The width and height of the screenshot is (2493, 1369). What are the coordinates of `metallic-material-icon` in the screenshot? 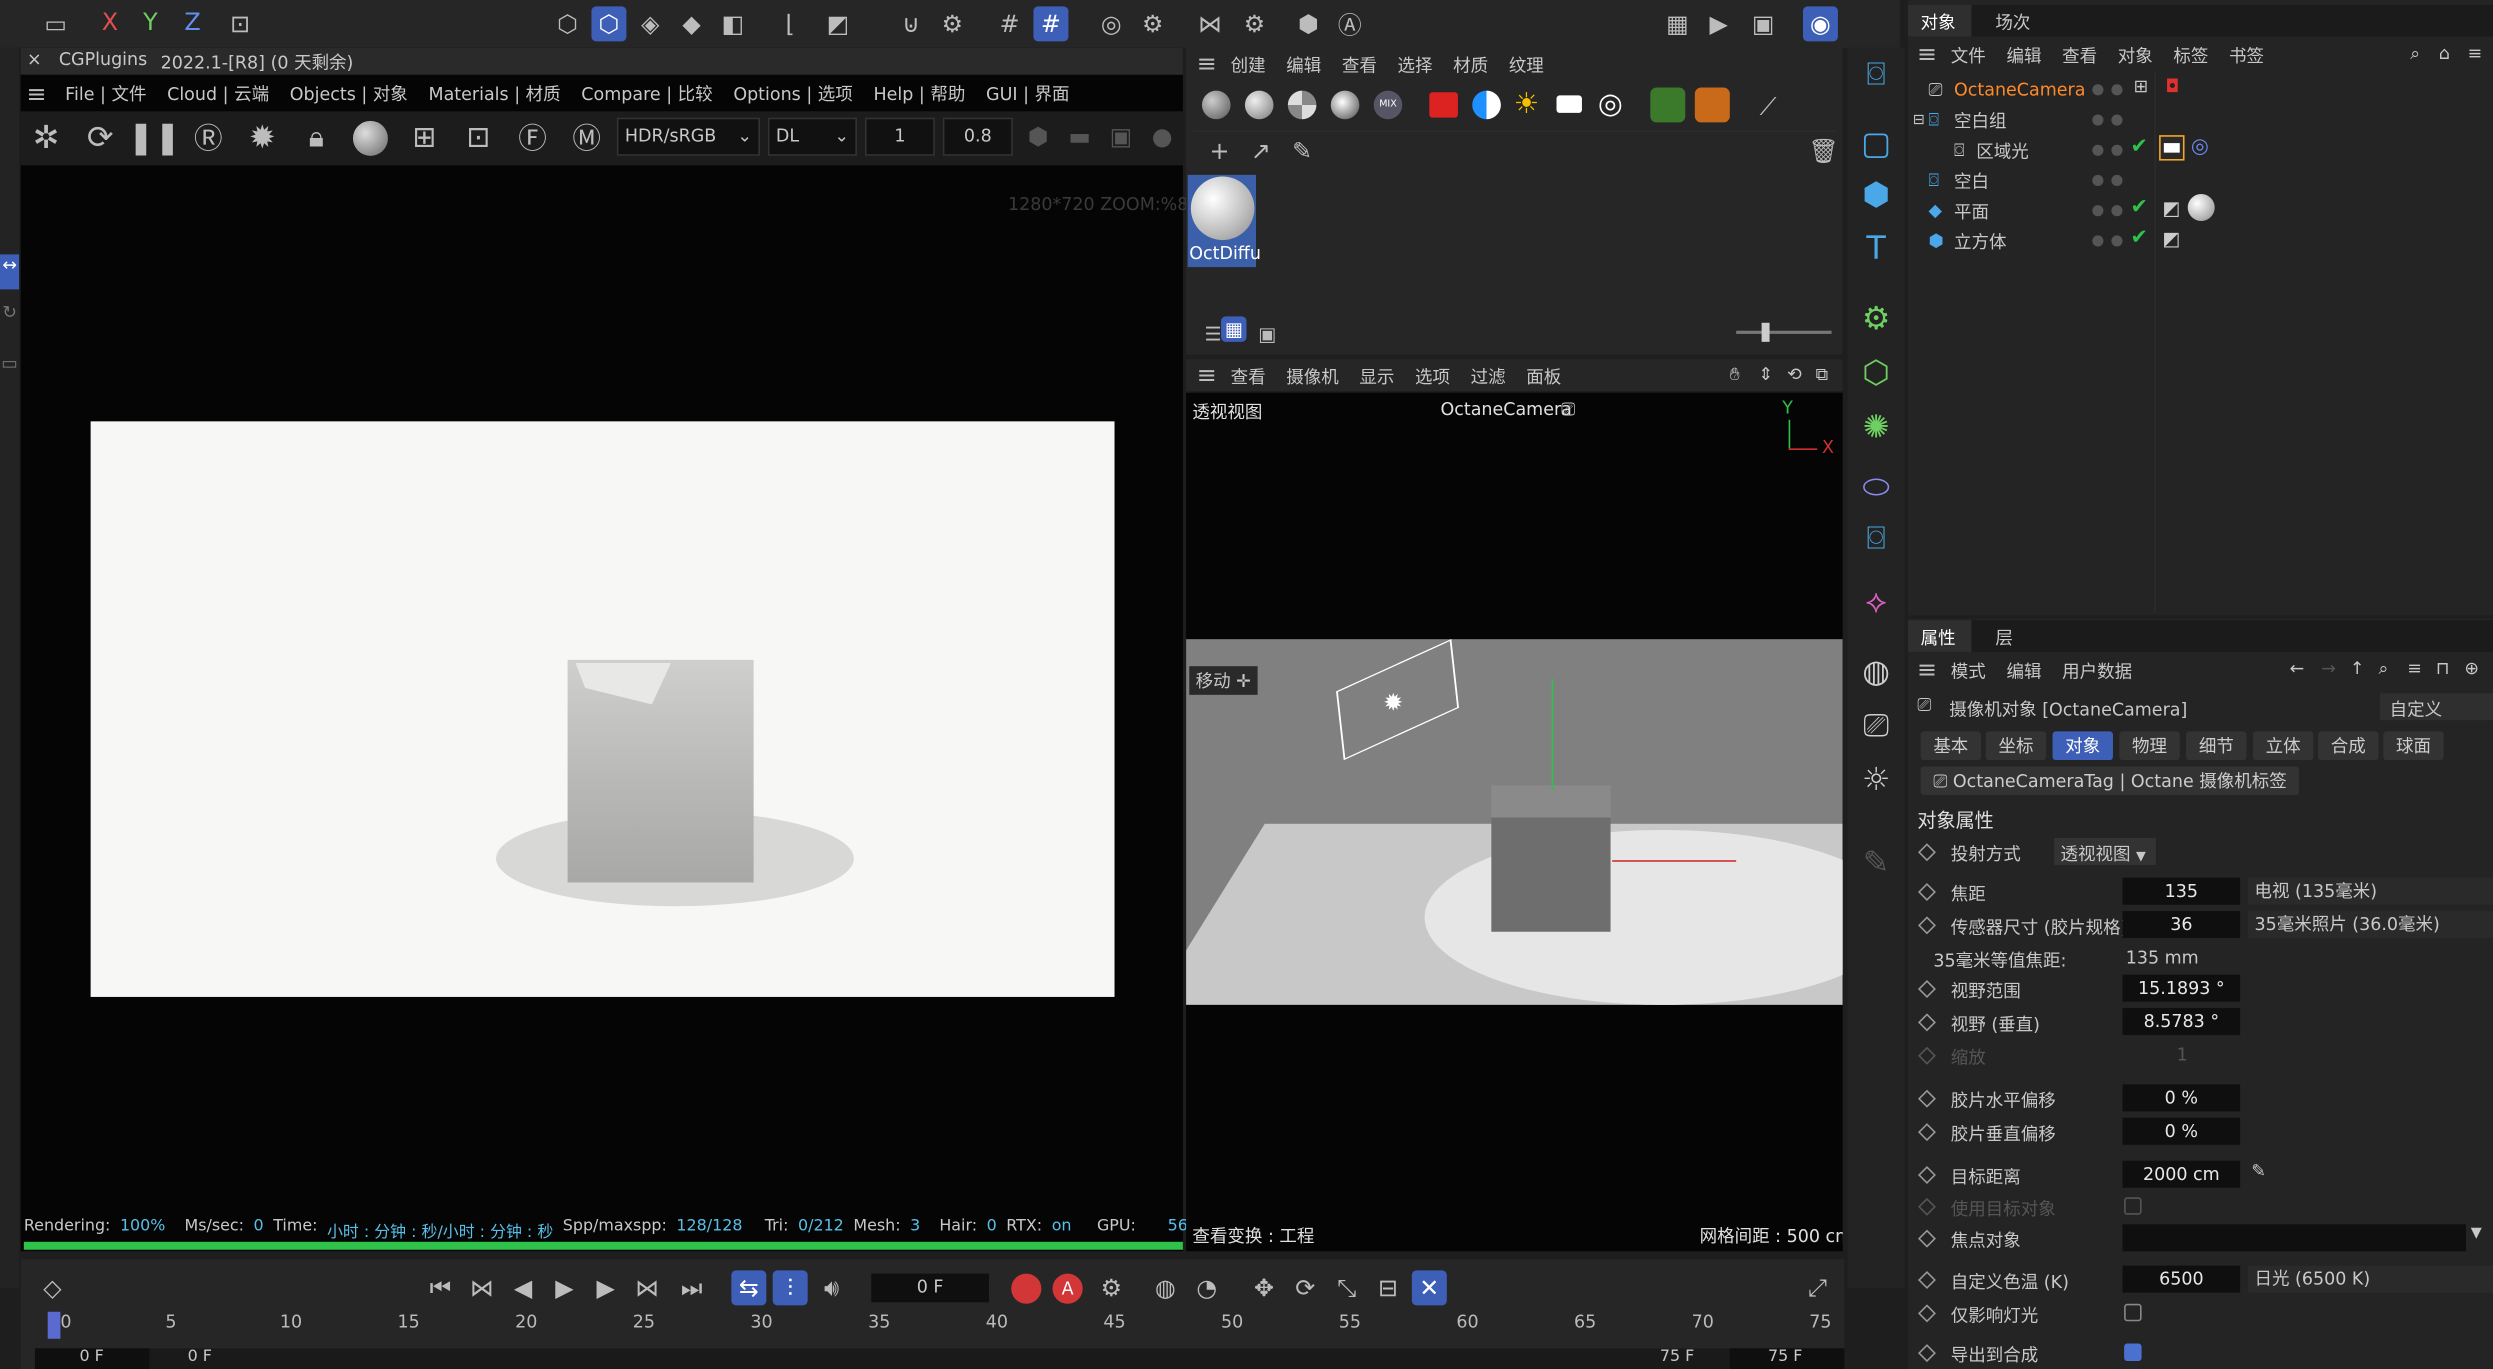 It's located at (1345, 105).